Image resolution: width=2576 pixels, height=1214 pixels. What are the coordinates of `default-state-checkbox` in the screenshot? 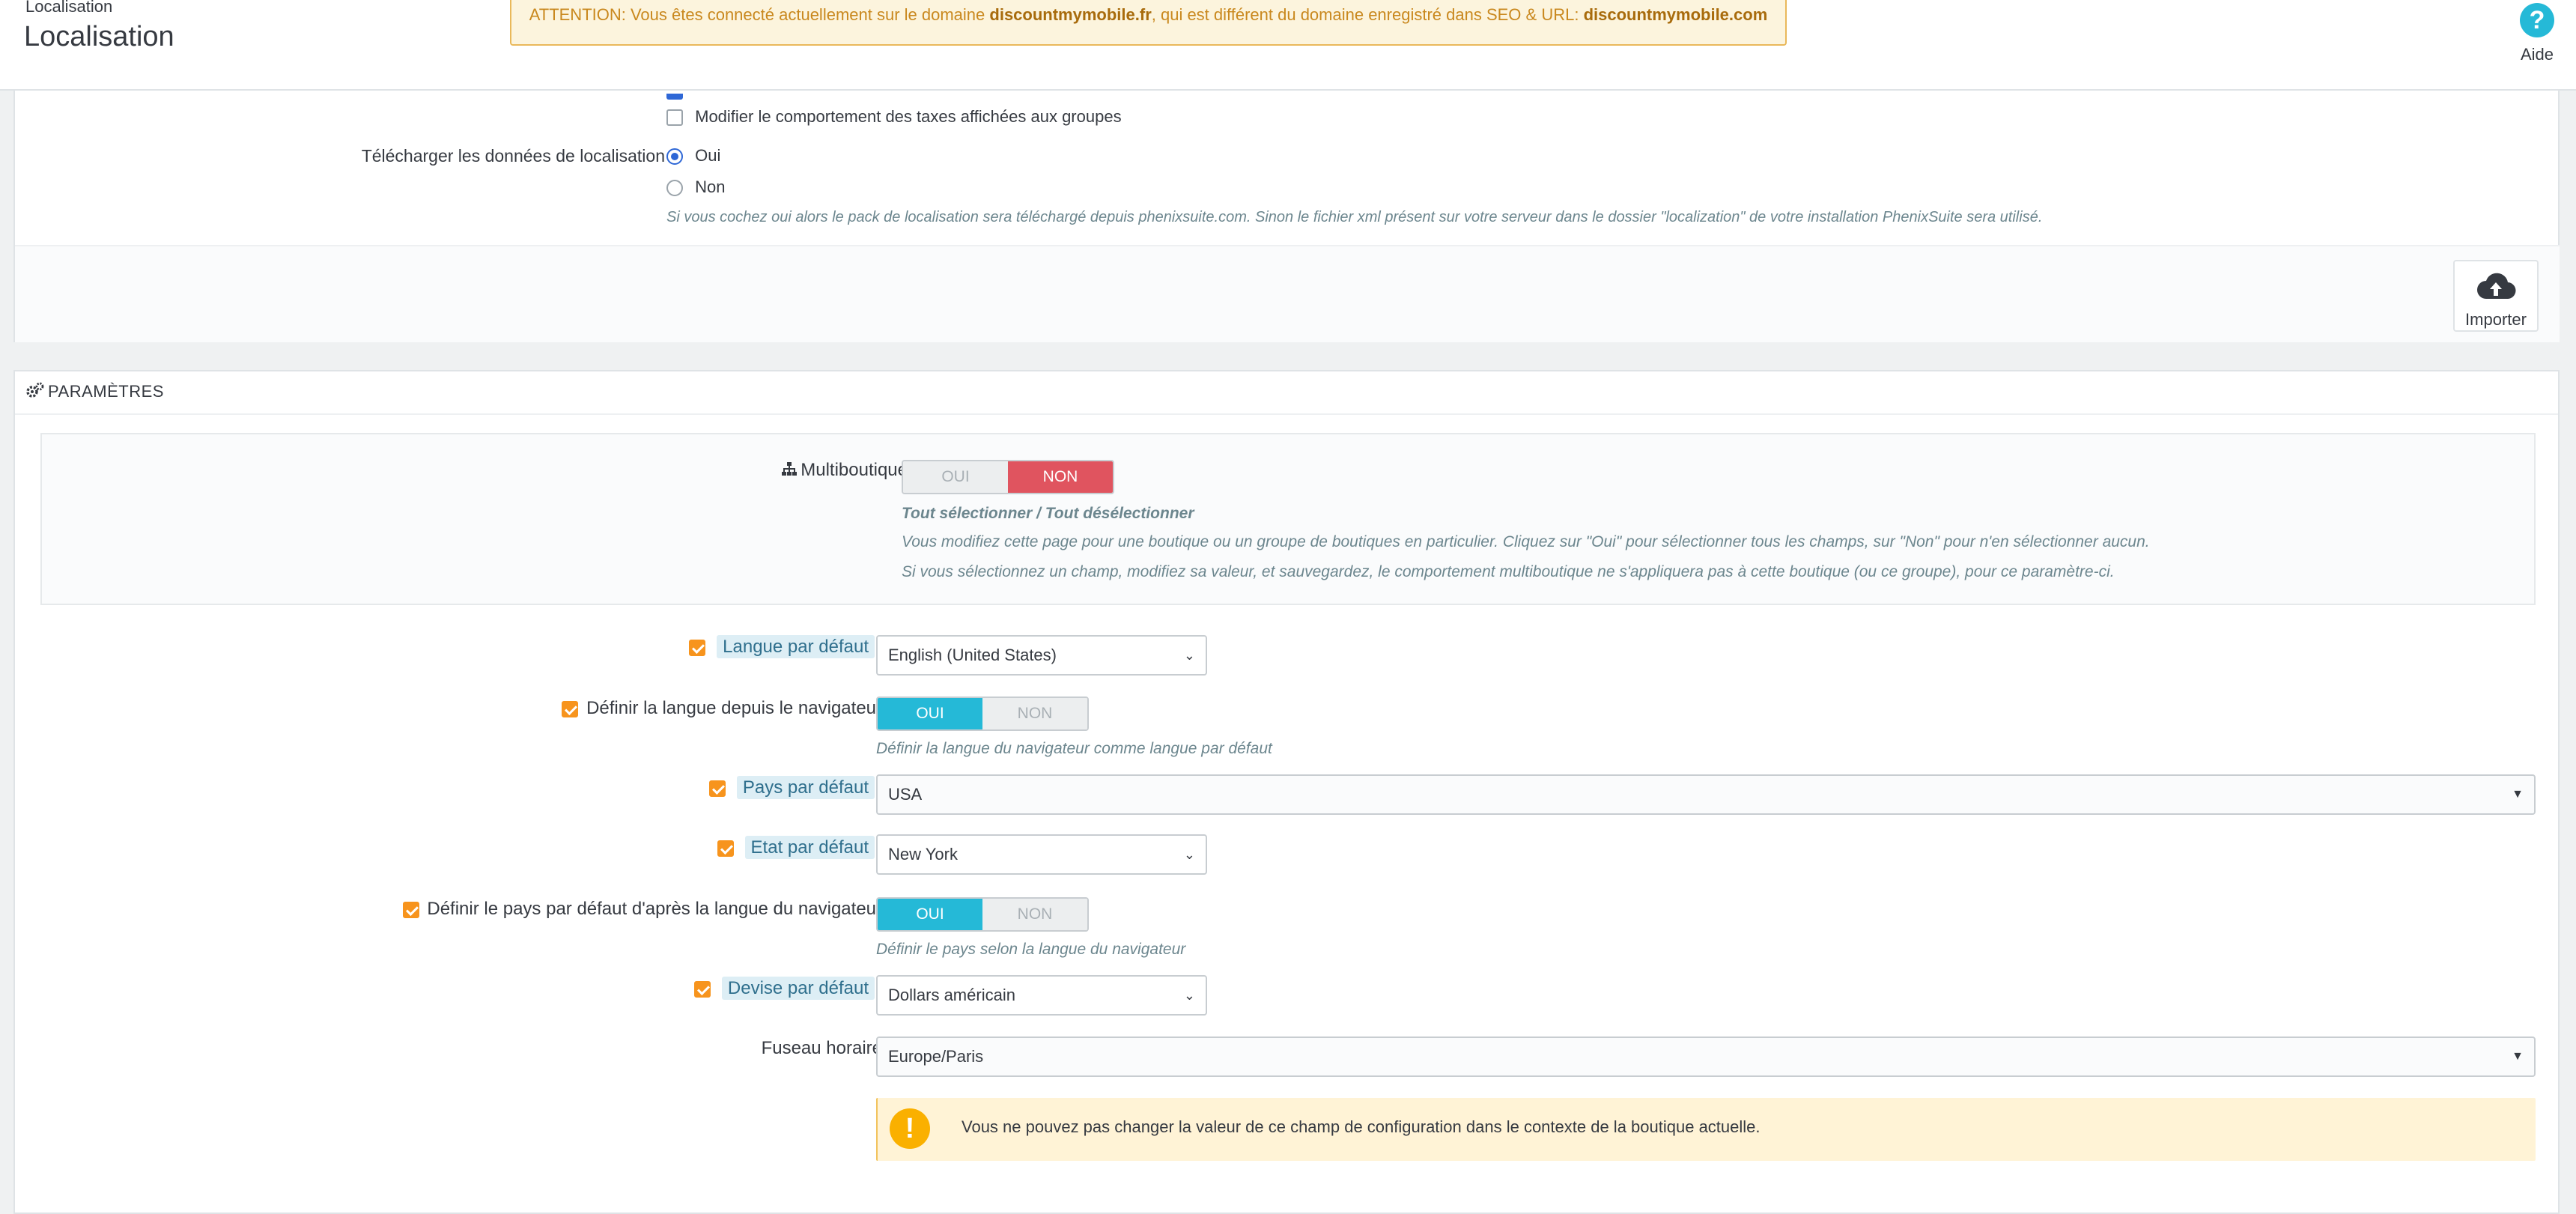 It's located at (725, 848).